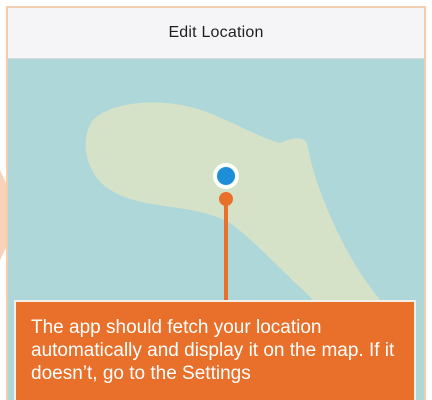  What do you see at coordinates (226, 176) in the screenshot?
I see `location-dot-icon` at bounding box center [226, 176].